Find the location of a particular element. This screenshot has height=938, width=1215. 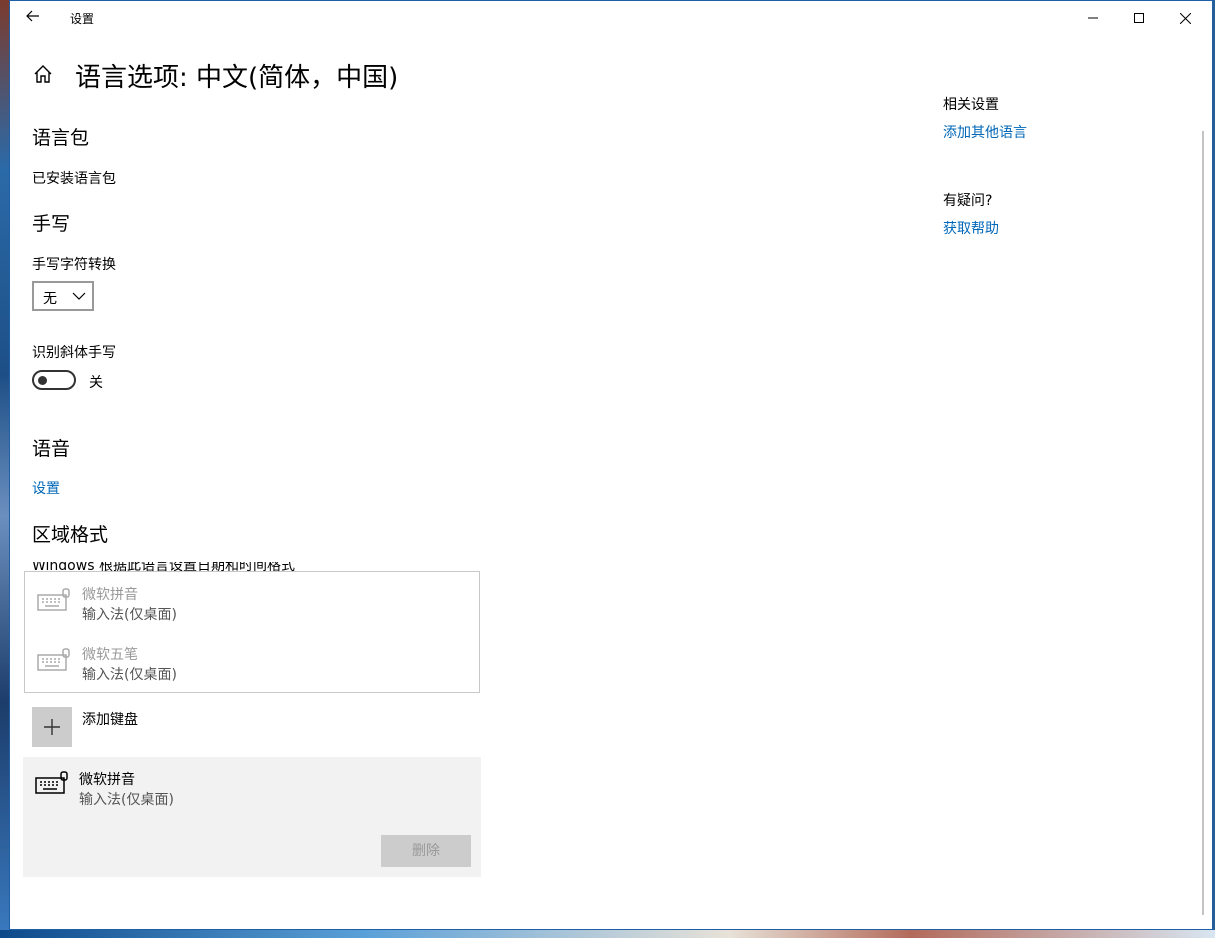

close-button is located at coordinates (1185, 18).